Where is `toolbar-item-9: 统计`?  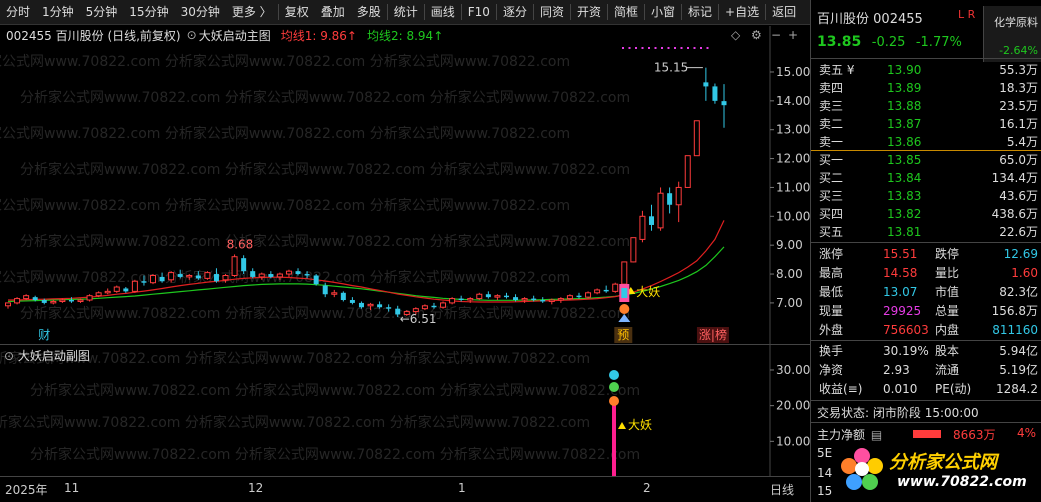
toolbar-item-9: 统计 is located at coordinates (406, 12).